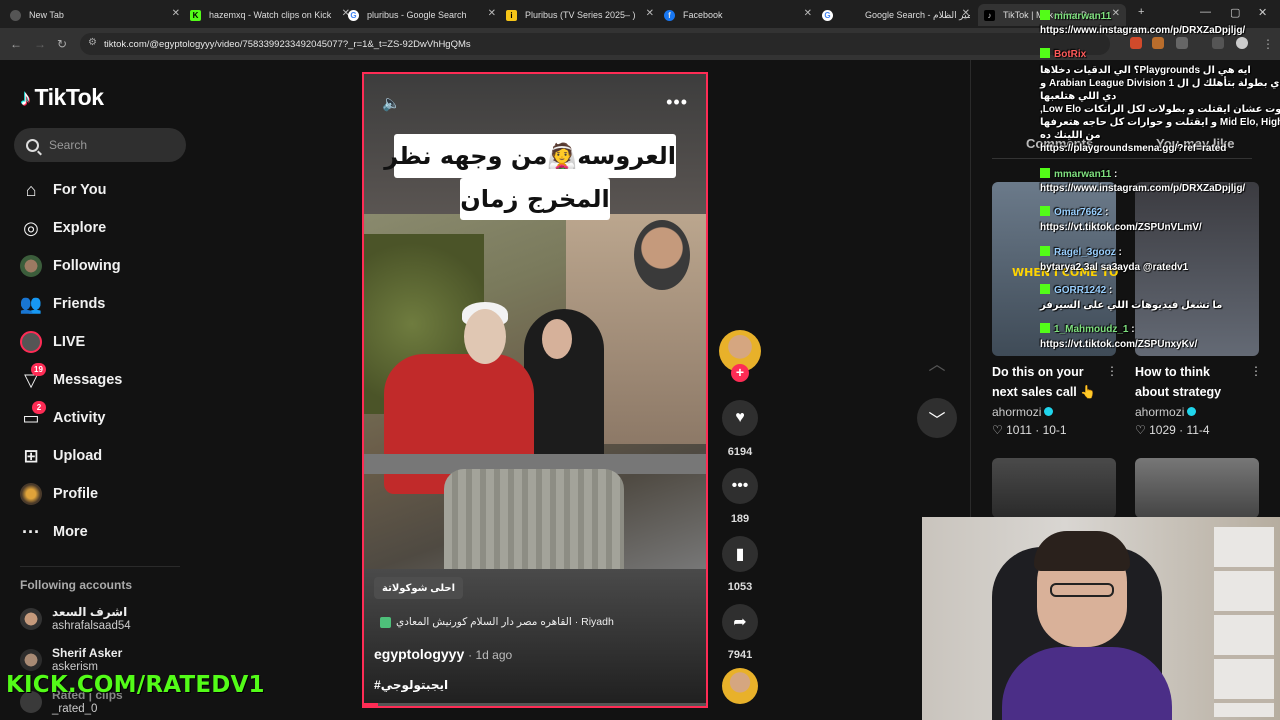  Describe the element at coordinates (740, 622) in the screenshot. I see `share-button: ➦` at that location.